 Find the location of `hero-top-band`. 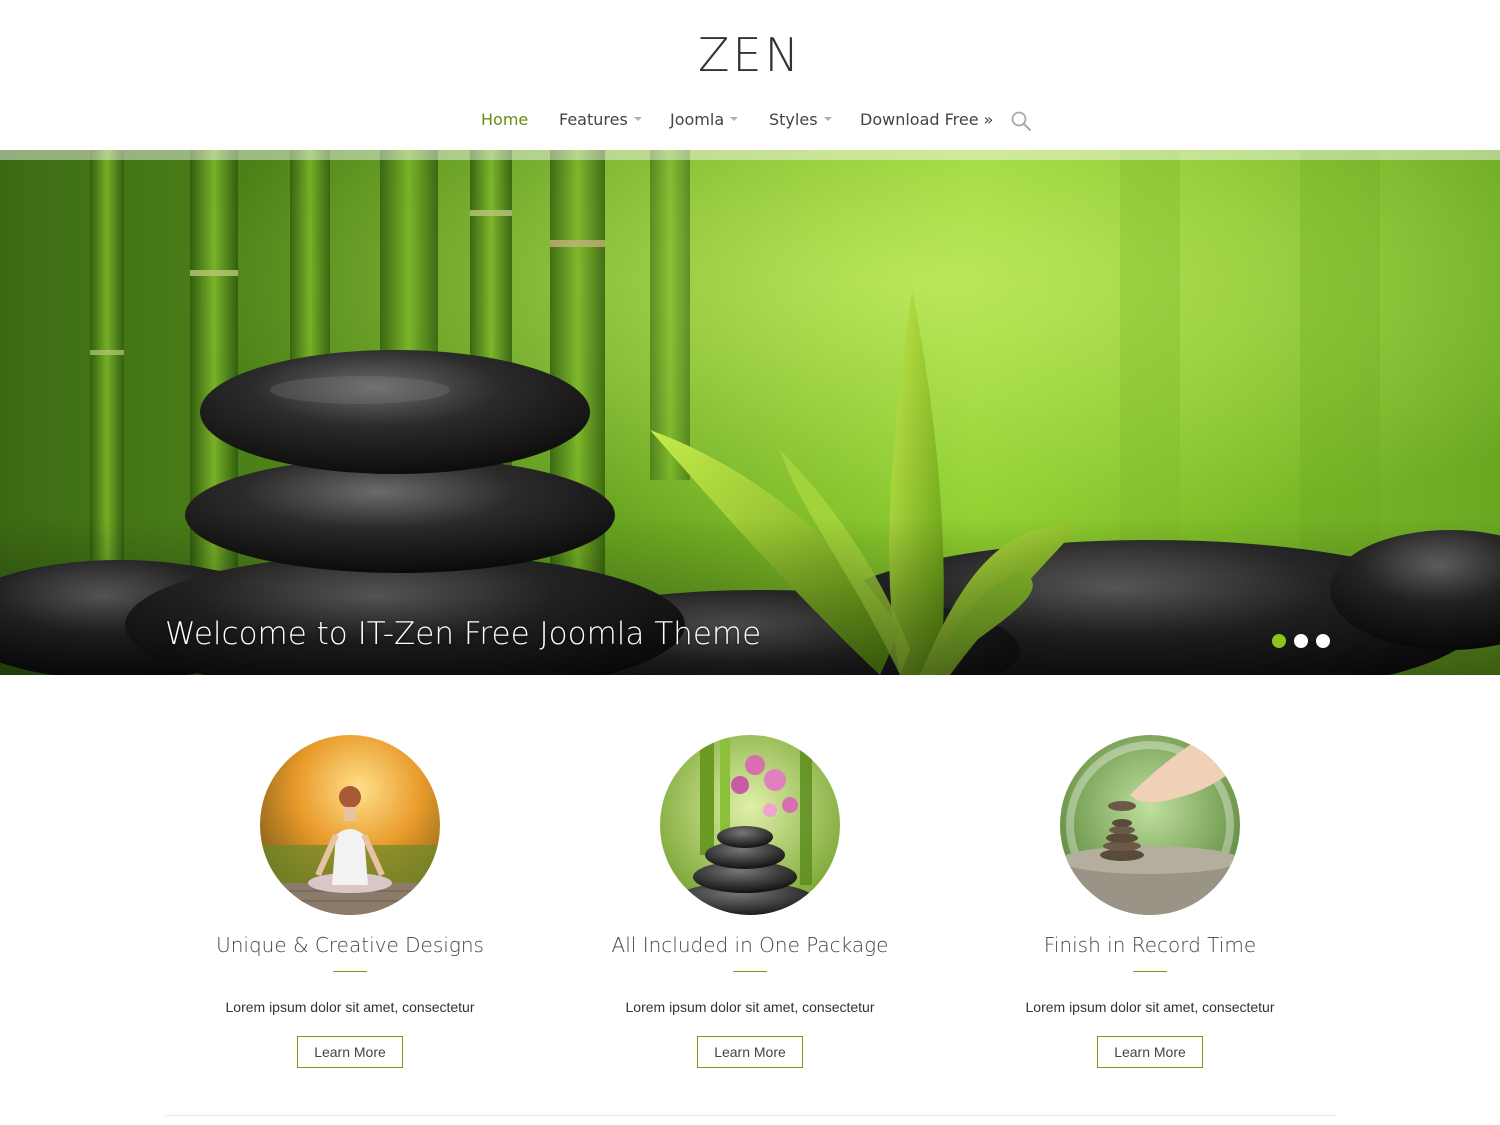

hero-top-band is located at coordinates (750, 155).